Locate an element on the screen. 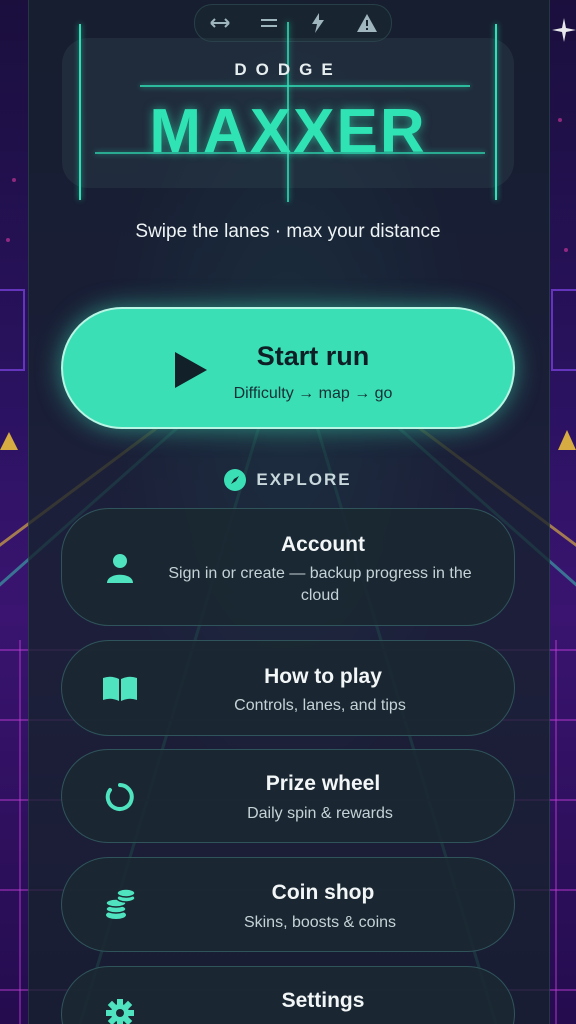  menu-item-how-to-play: How to play Controls, lanes, and tips is located at coordinates (288, 688).